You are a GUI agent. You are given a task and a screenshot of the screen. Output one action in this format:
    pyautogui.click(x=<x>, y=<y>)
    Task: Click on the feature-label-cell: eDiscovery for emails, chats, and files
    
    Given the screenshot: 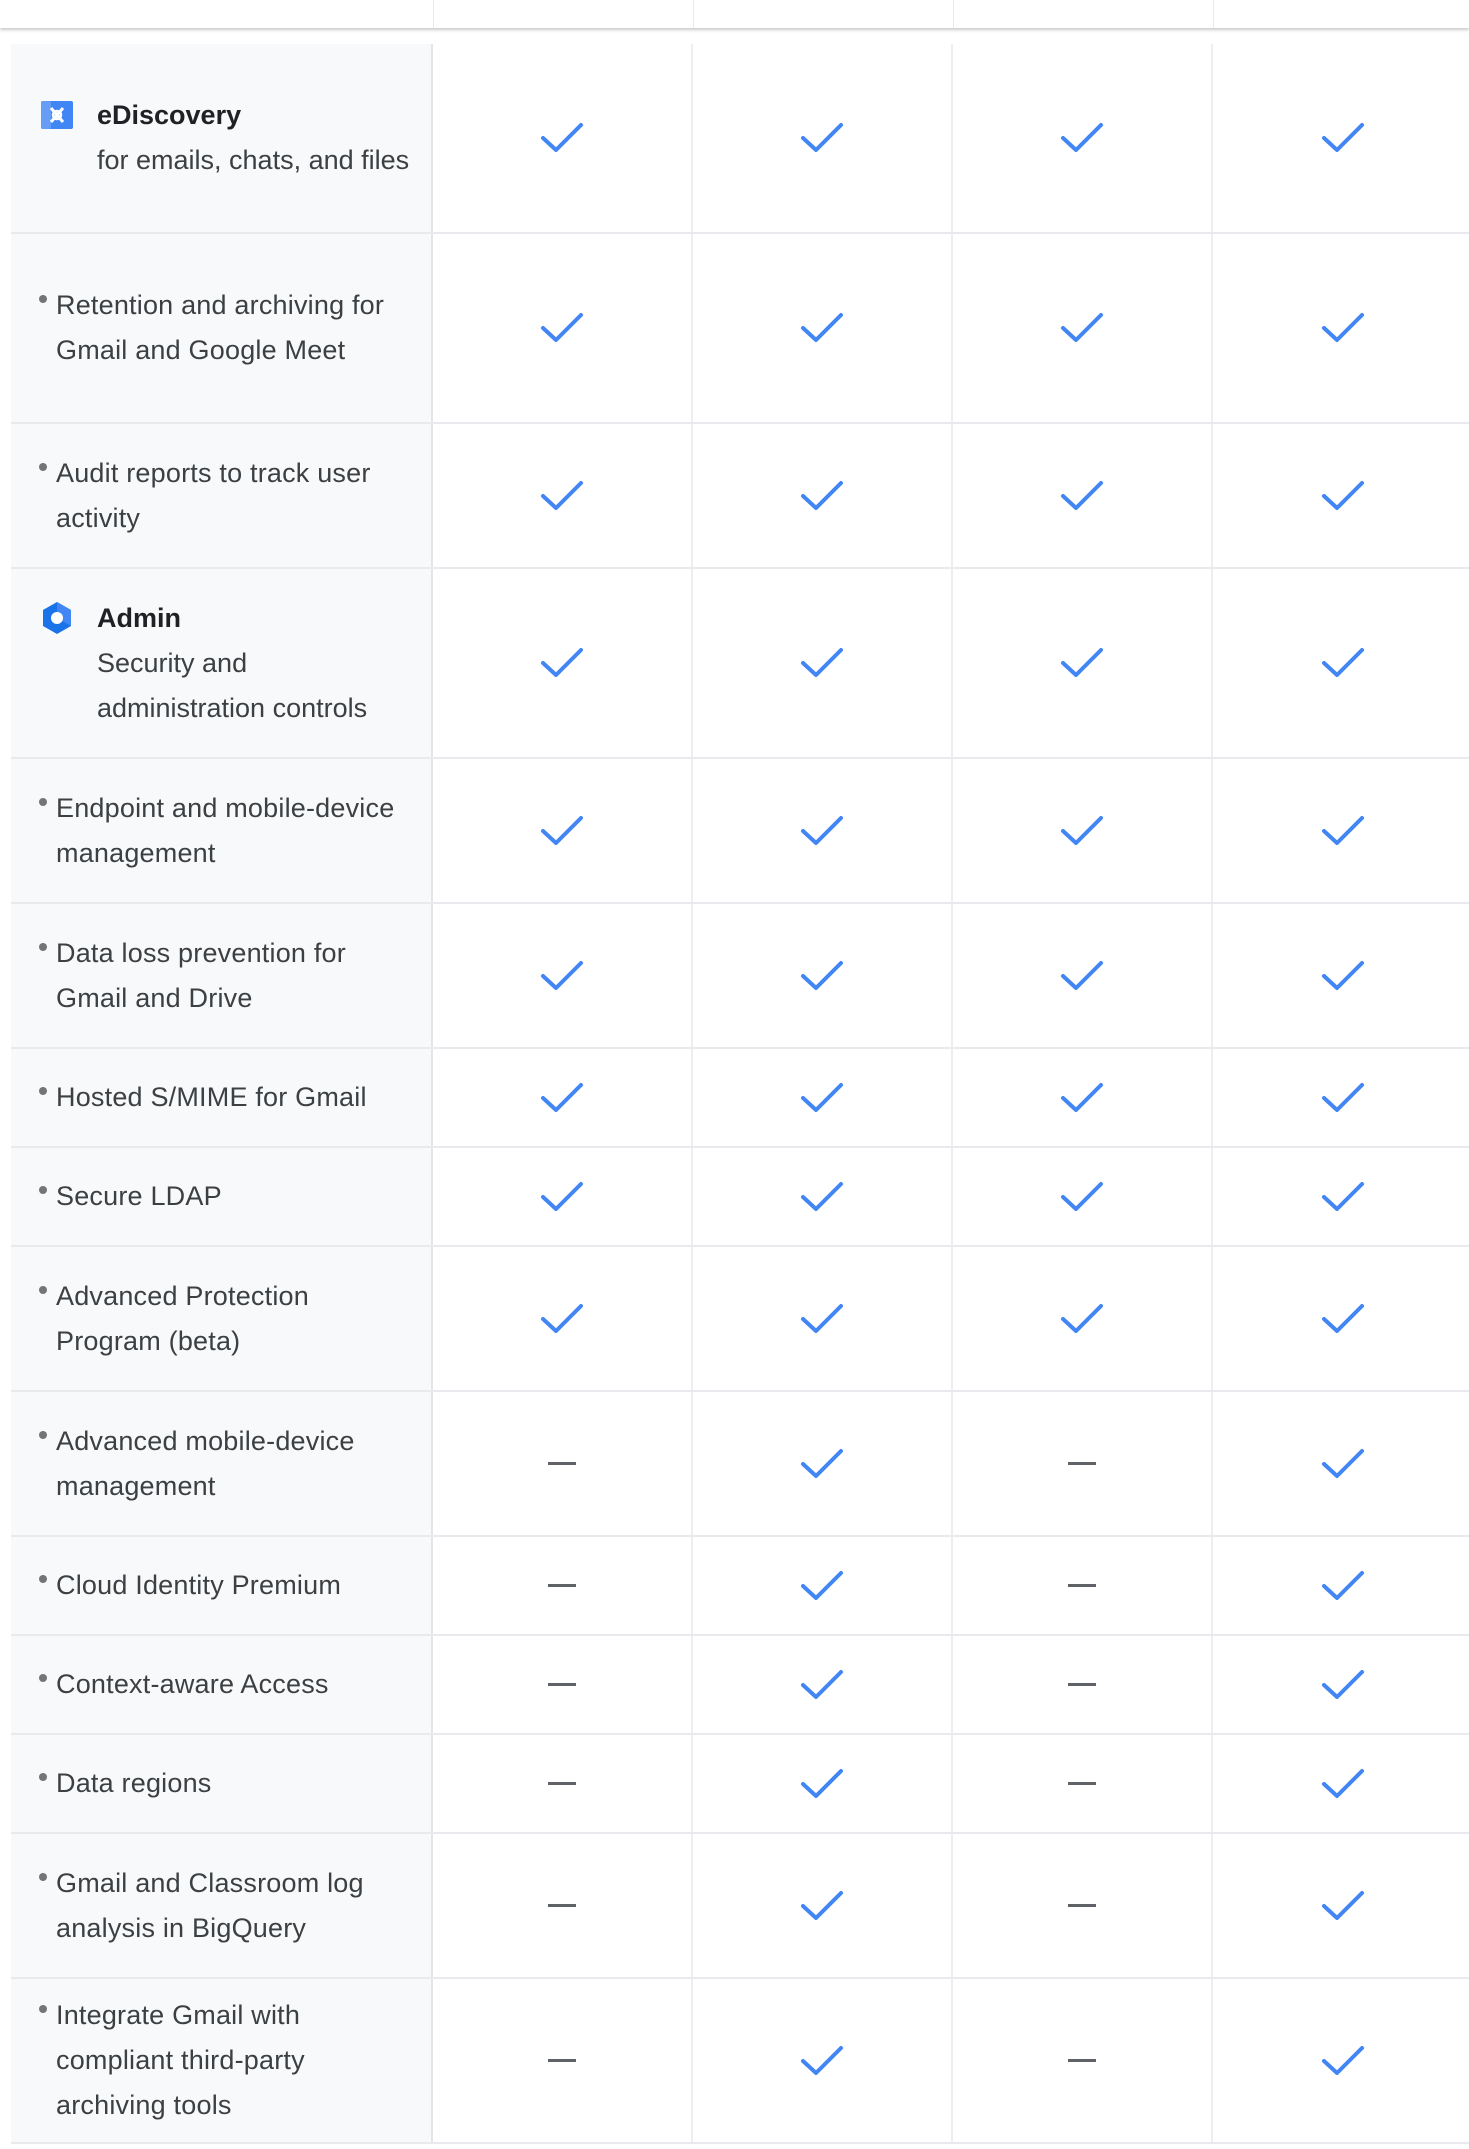 What is the action you would take?
    pyautogui.click(x=222, y=138)
    